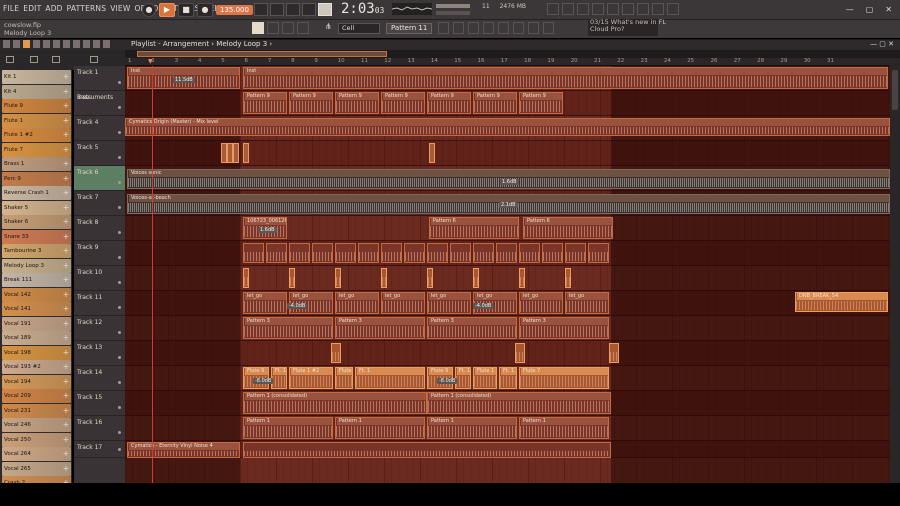  Describe the element at coordinates (658, 9) in the screenshot. I see `save-icon` at that location.